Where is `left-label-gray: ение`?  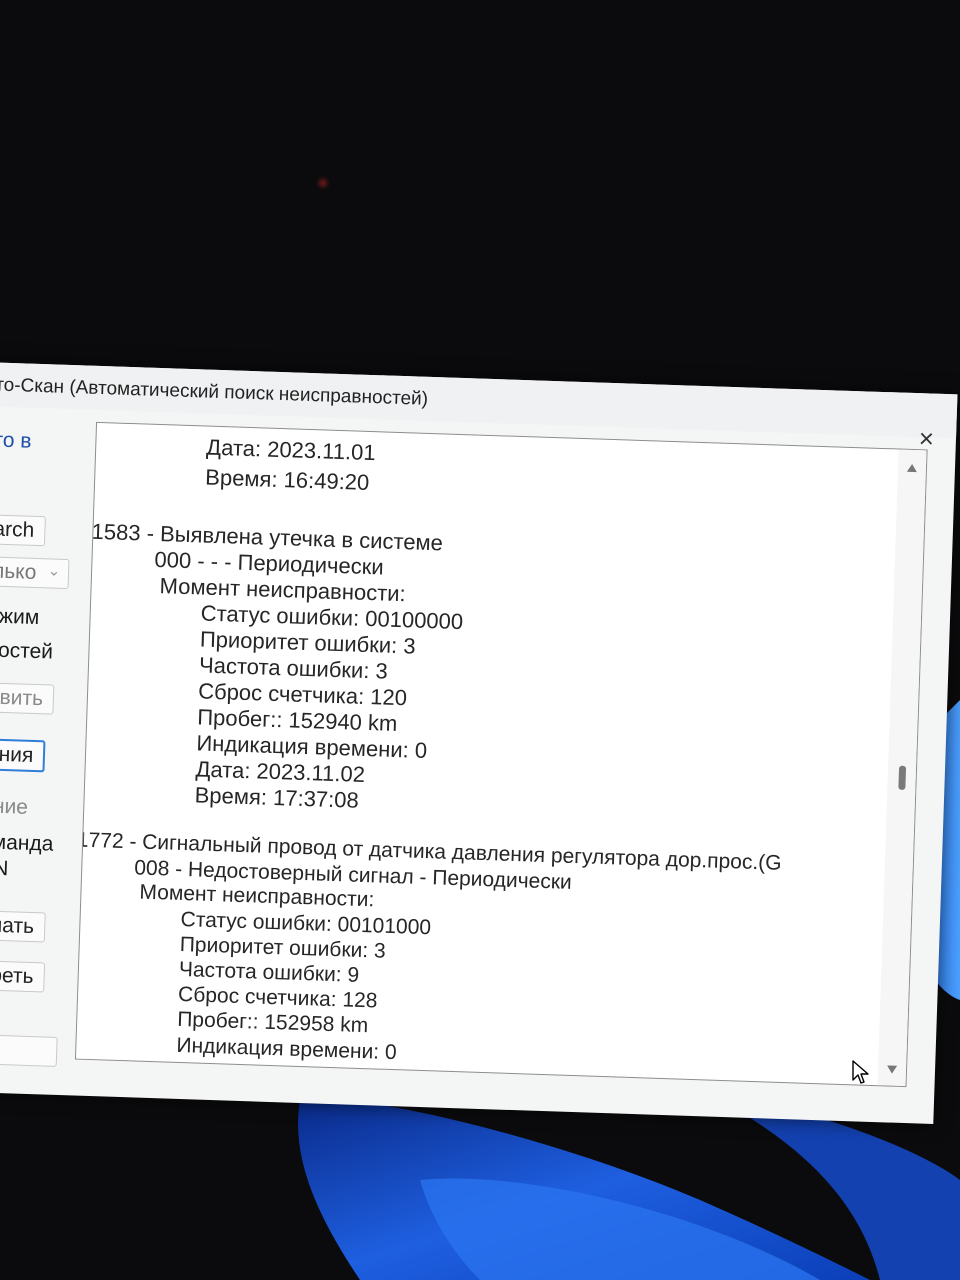 left-label-gray: ение is located at coordinates (14, 806).